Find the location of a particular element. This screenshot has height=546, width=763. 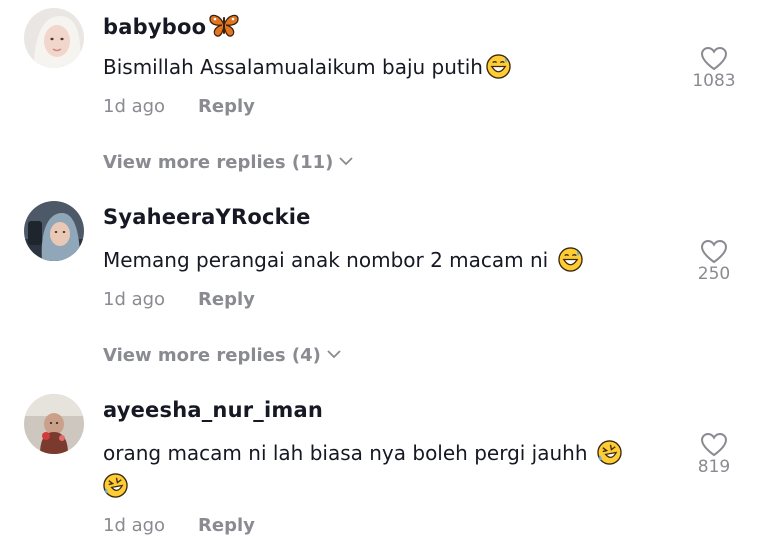

view-more-replies-button: View more replies (4) is located at coordinates (222, 354).